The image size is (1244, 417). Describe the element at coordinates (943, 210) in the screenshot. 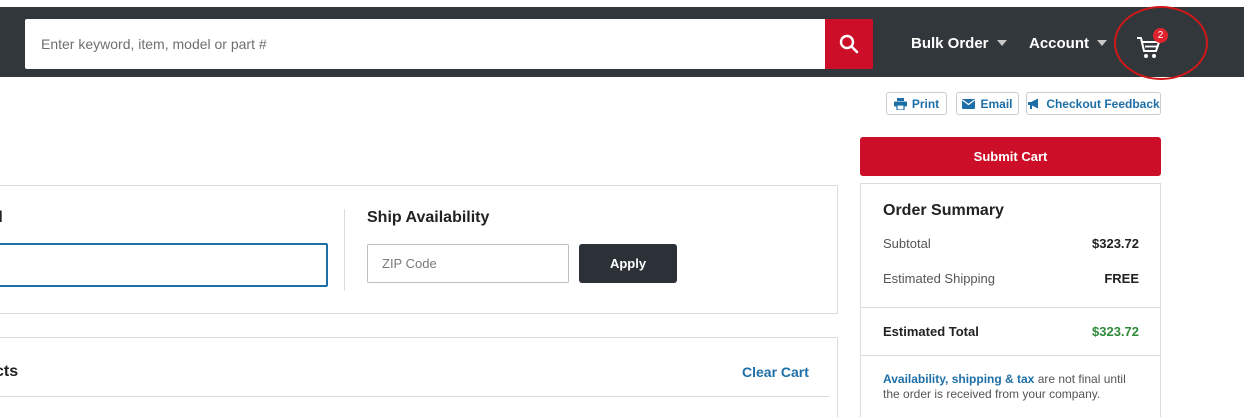

I see `order-summary-title: Order Summary` at that location.